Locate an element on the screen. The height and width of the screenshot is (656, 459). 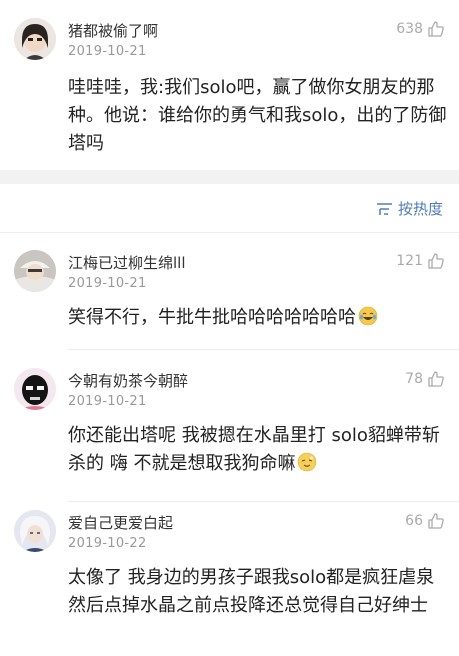
laughing-tears-emoji-icon is located at coordinates (368, 316).